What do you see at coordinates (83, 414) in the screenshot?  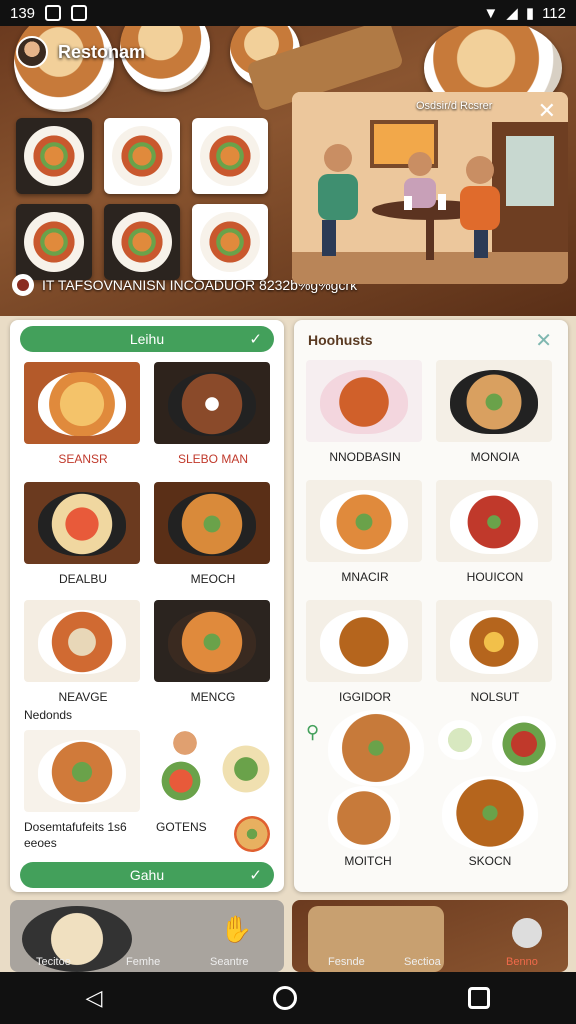 I see `menu-item: SEANSR` at bounding box center [83, 414].